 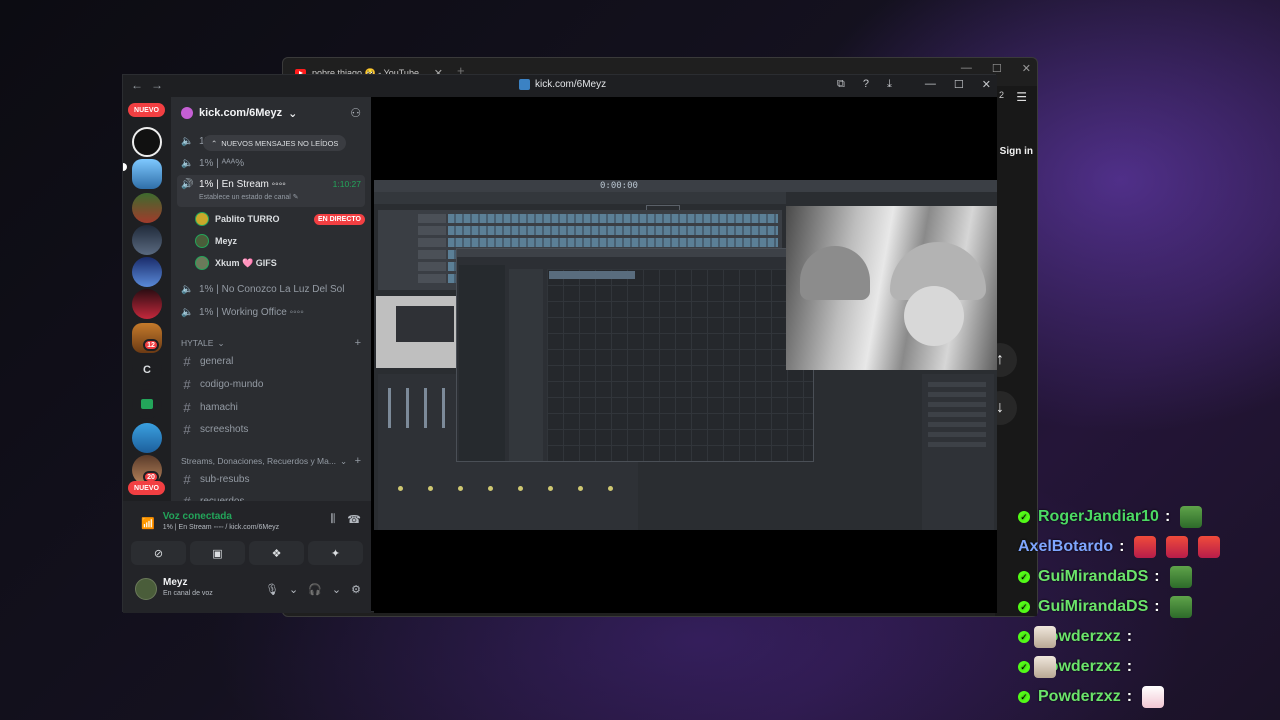 What do you see at coordinates (1024, 517) in the screenshot?
I see `verified-badge-icon: ✓` at bounding box center [1024, 517].